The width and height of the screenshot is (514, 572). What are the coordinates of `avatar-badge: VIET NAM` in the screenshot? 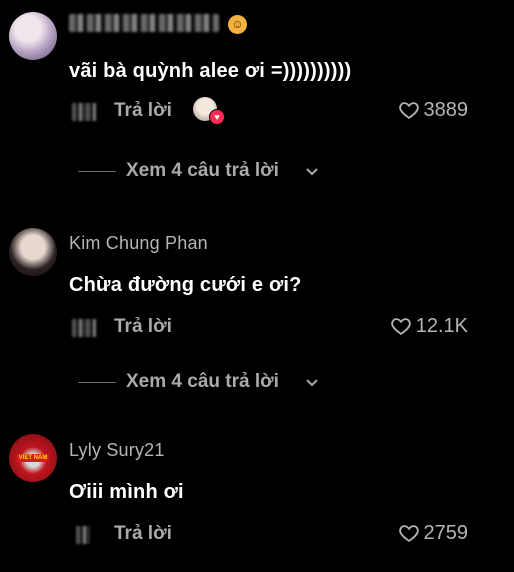 It's located at (33, 458).